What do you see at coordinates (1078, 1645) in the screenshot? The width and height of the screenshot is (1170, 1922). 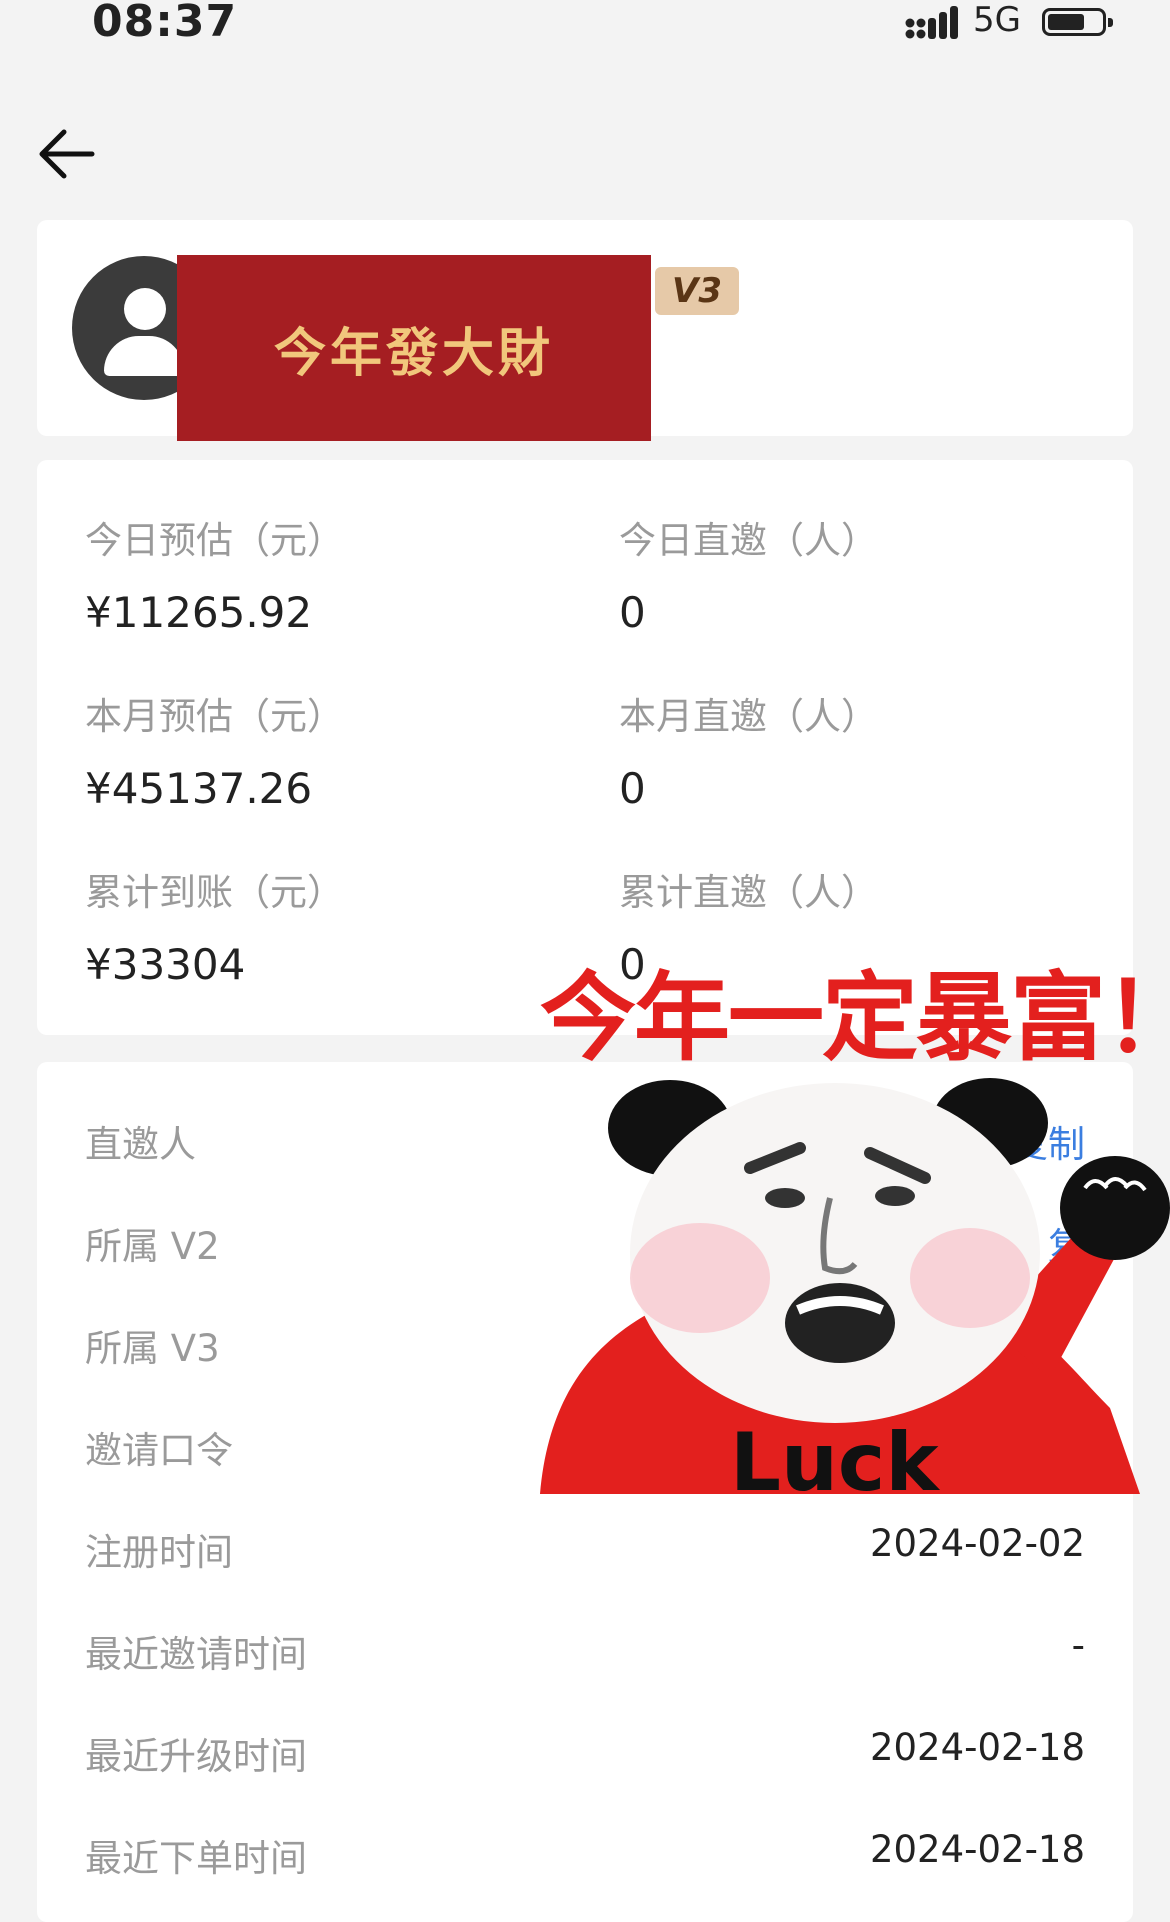 I see `row-value: -` at bounding box center [1078, 1645].